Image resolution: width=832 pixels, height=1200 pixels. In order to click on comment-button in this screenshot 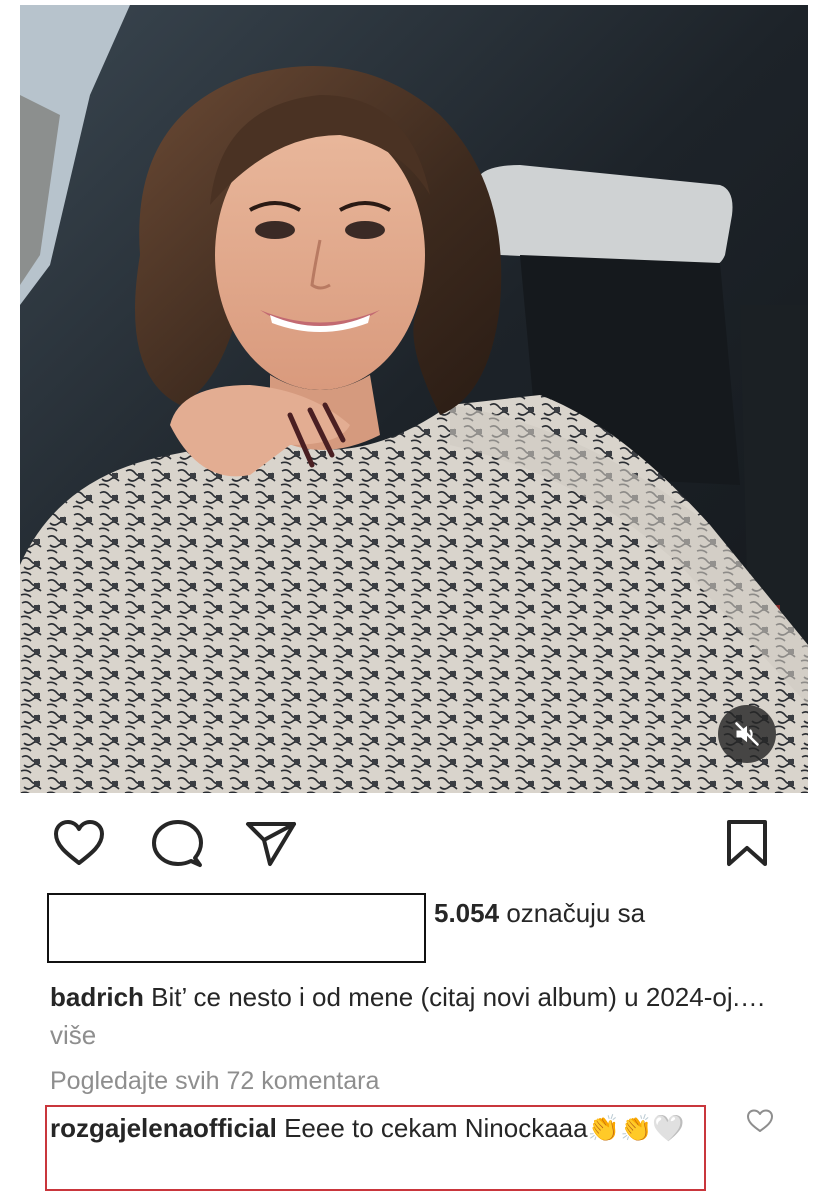, I will do `click(177, 844)`.